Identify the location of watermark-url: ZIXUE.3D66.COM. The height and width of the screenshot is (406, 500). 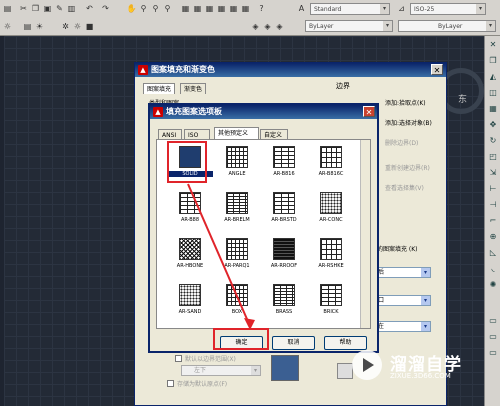
(420, 376).